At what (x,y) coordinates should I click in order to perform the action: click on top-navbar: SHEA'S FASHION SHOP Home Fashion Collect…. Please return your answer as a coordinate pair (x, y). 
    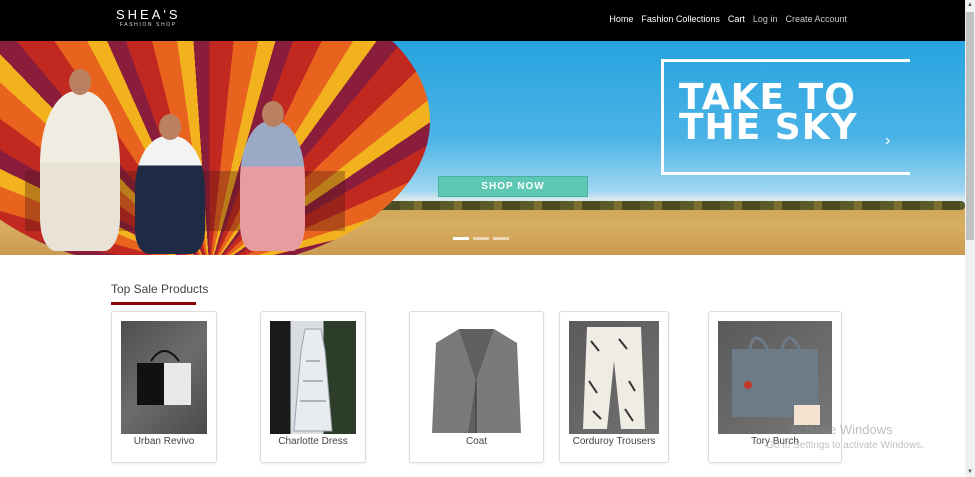
    Looking at the image, I should click on (482, 20).